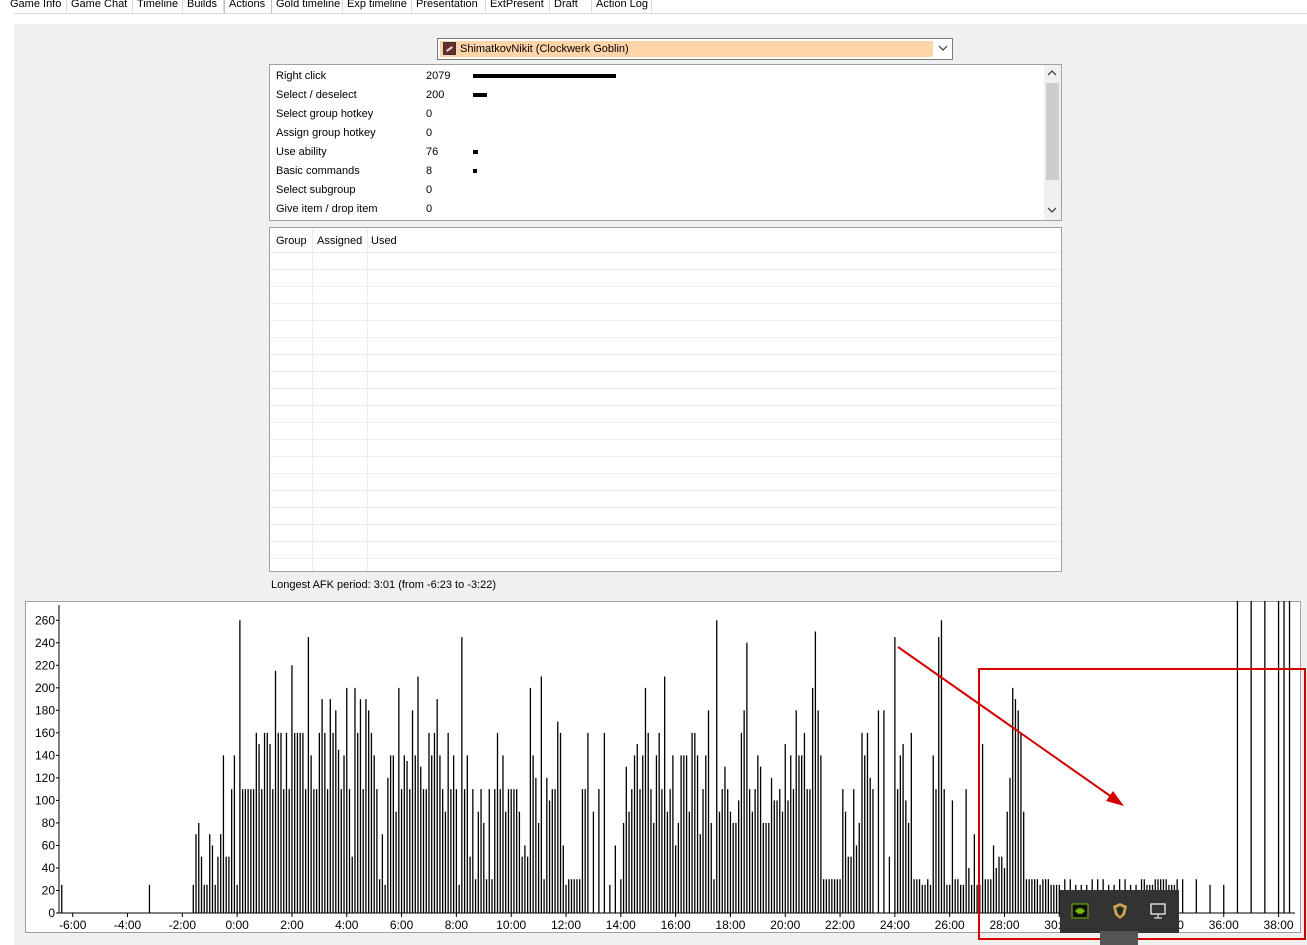  What do you see at coordinates (656, 152) in the screenshot?
I see `list-item: Use ability 76` at bounding box center [656, 152].